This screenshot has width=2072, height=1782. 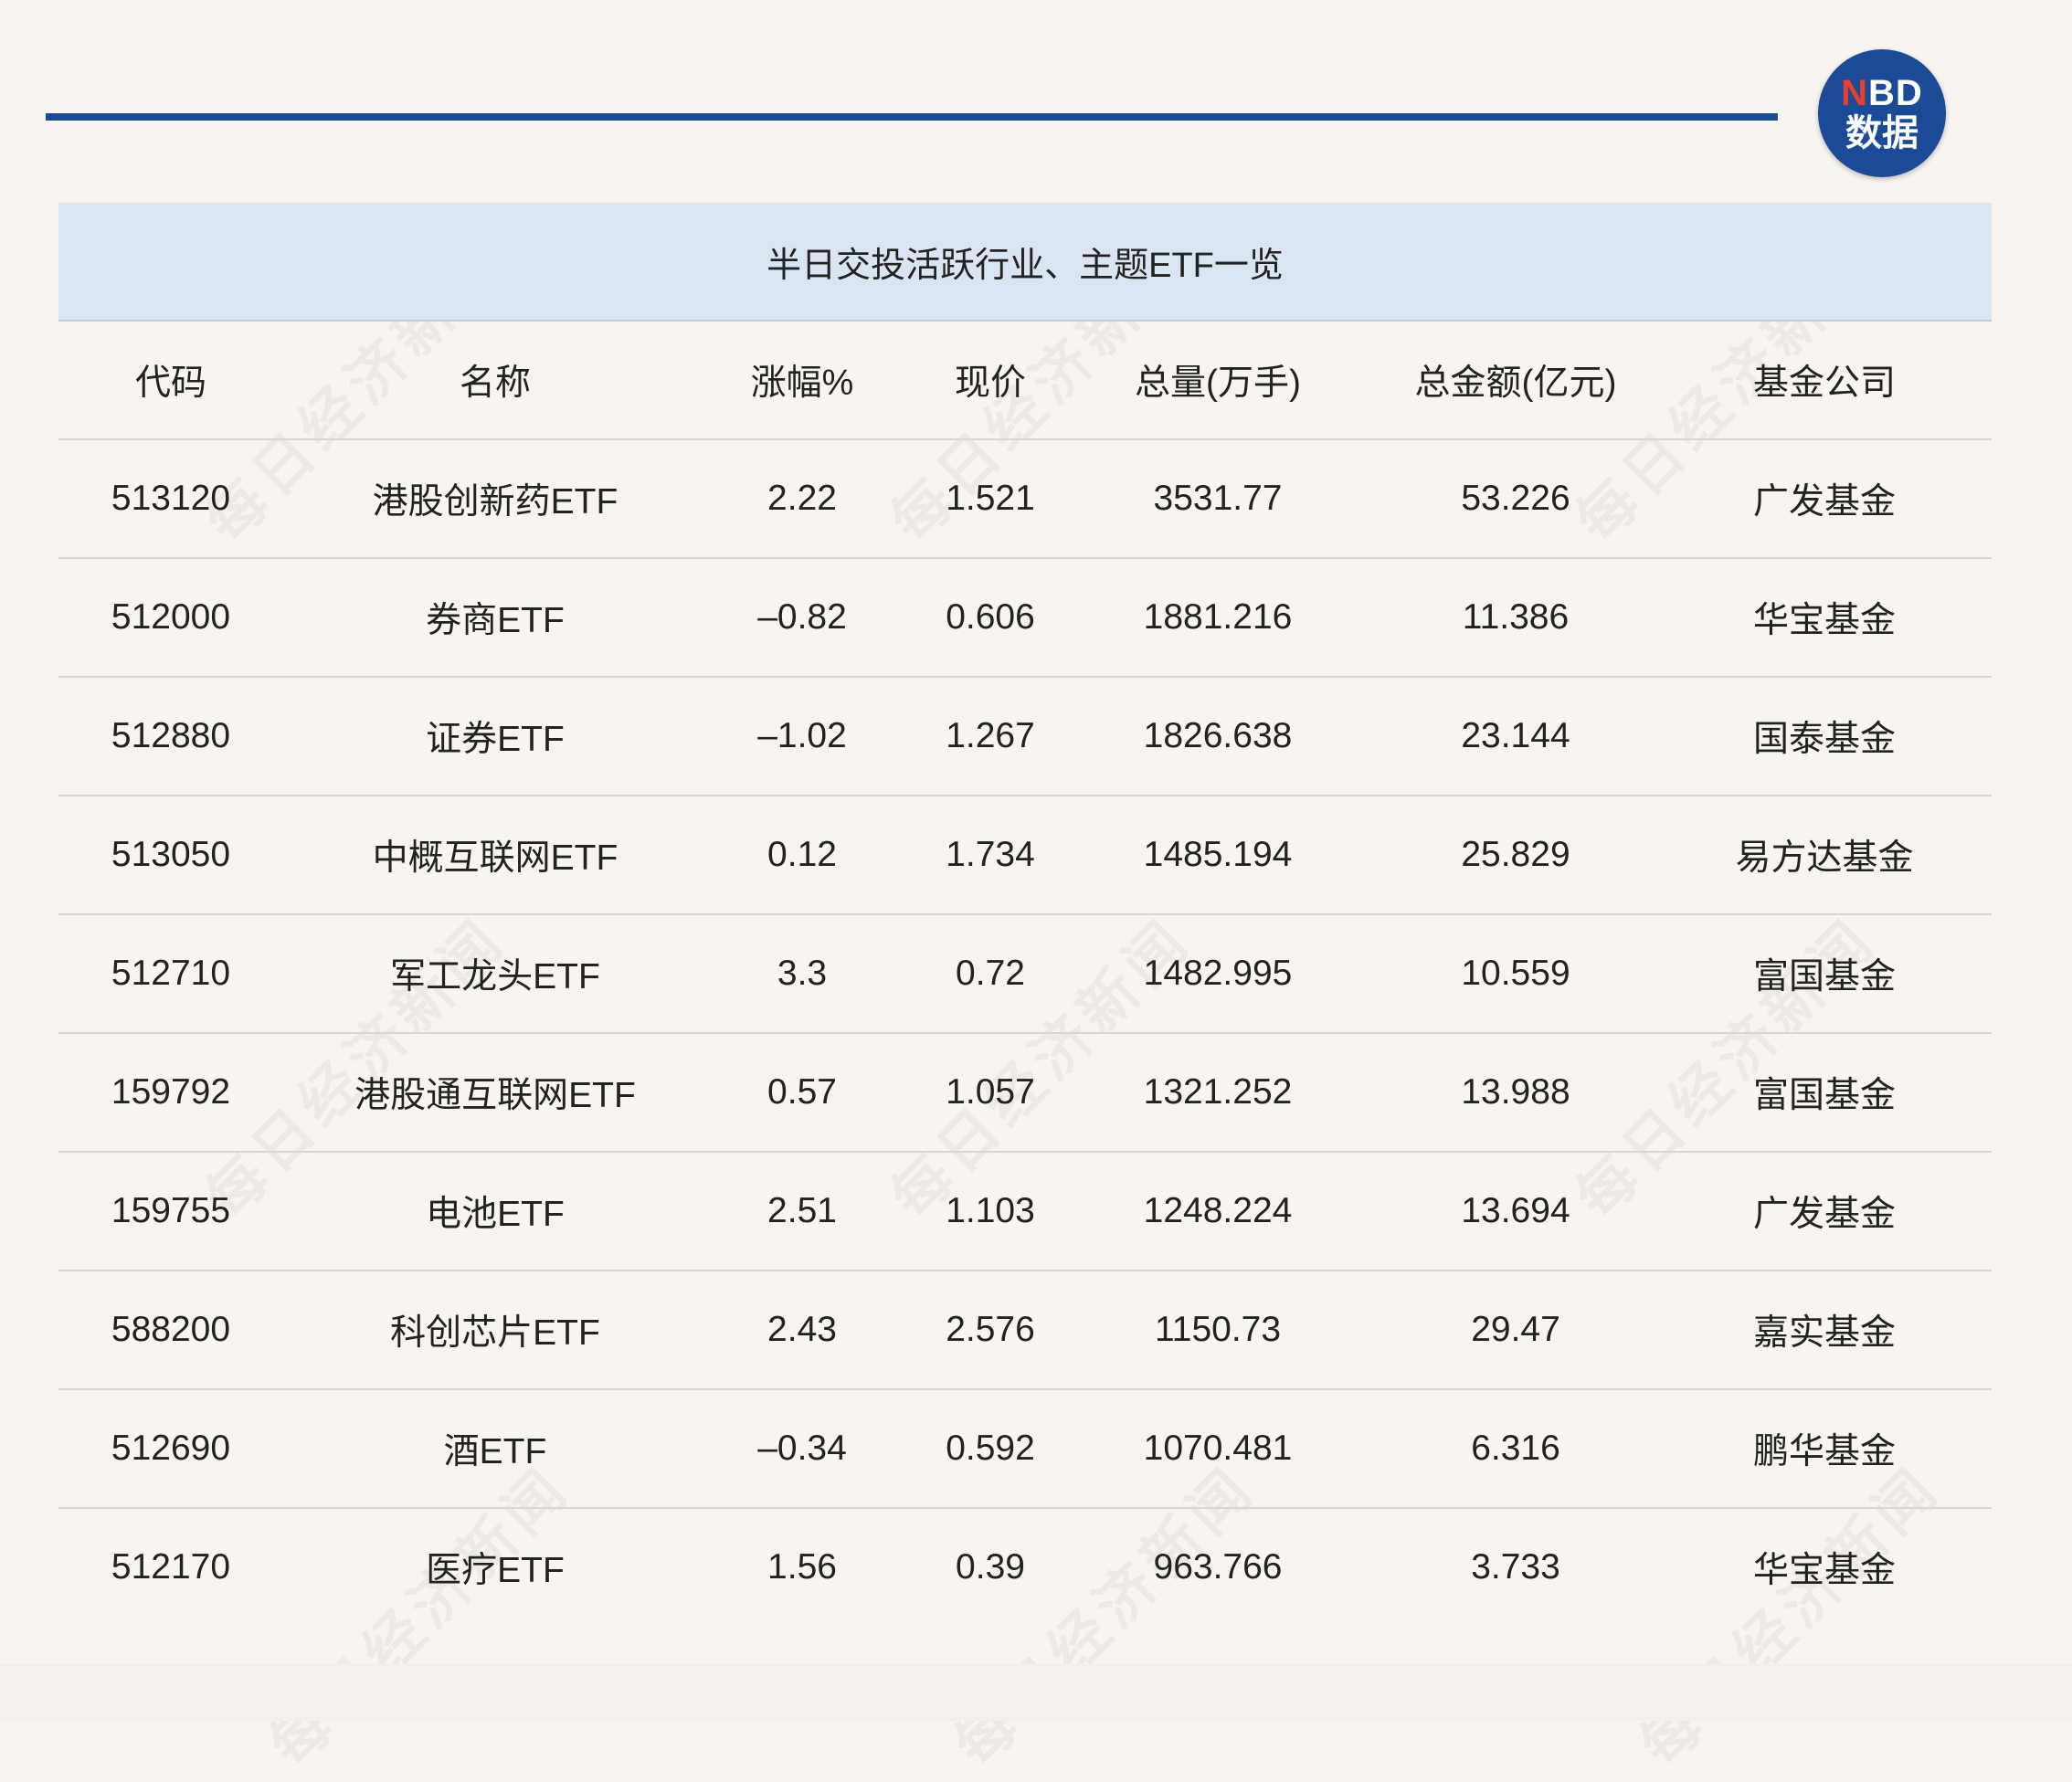 I want to click on nbd-logo: NBD 数据, so click(x=1882, y=113).